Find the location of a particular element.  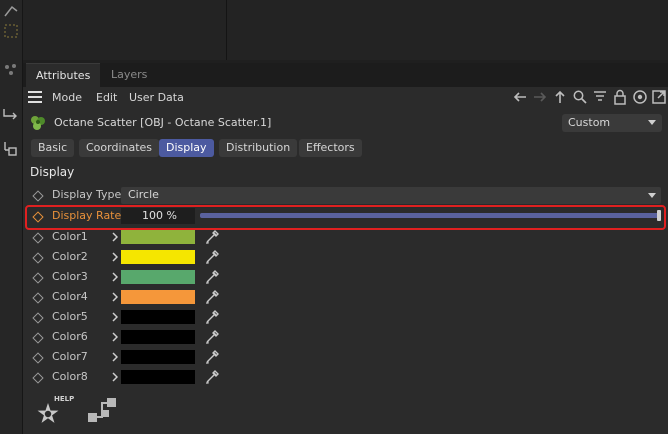

subtab-effectors: Effectors is located at coordinates (330, 148).